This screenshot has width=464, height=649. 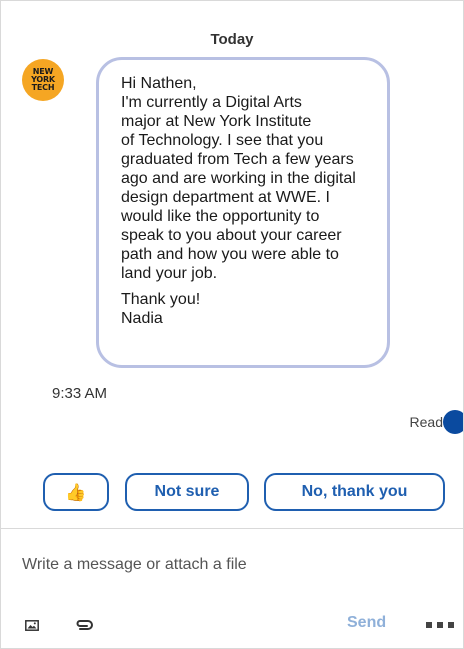 I want to click on message-timestamp: 9:33 AM, so click(x=80, y=393).